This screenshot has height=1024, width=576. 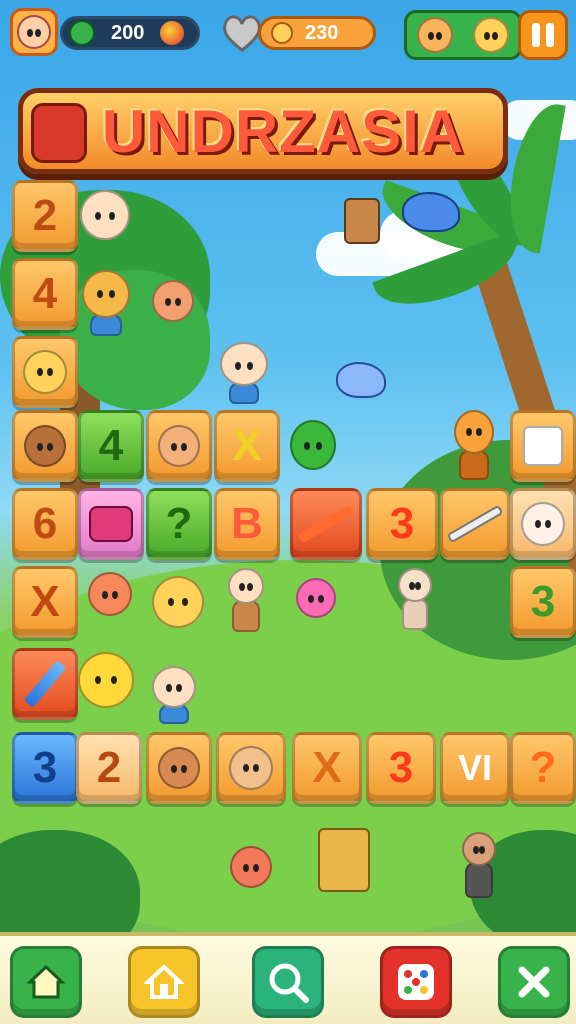 I want to click on fire-icon, so click(x=172, y=33).